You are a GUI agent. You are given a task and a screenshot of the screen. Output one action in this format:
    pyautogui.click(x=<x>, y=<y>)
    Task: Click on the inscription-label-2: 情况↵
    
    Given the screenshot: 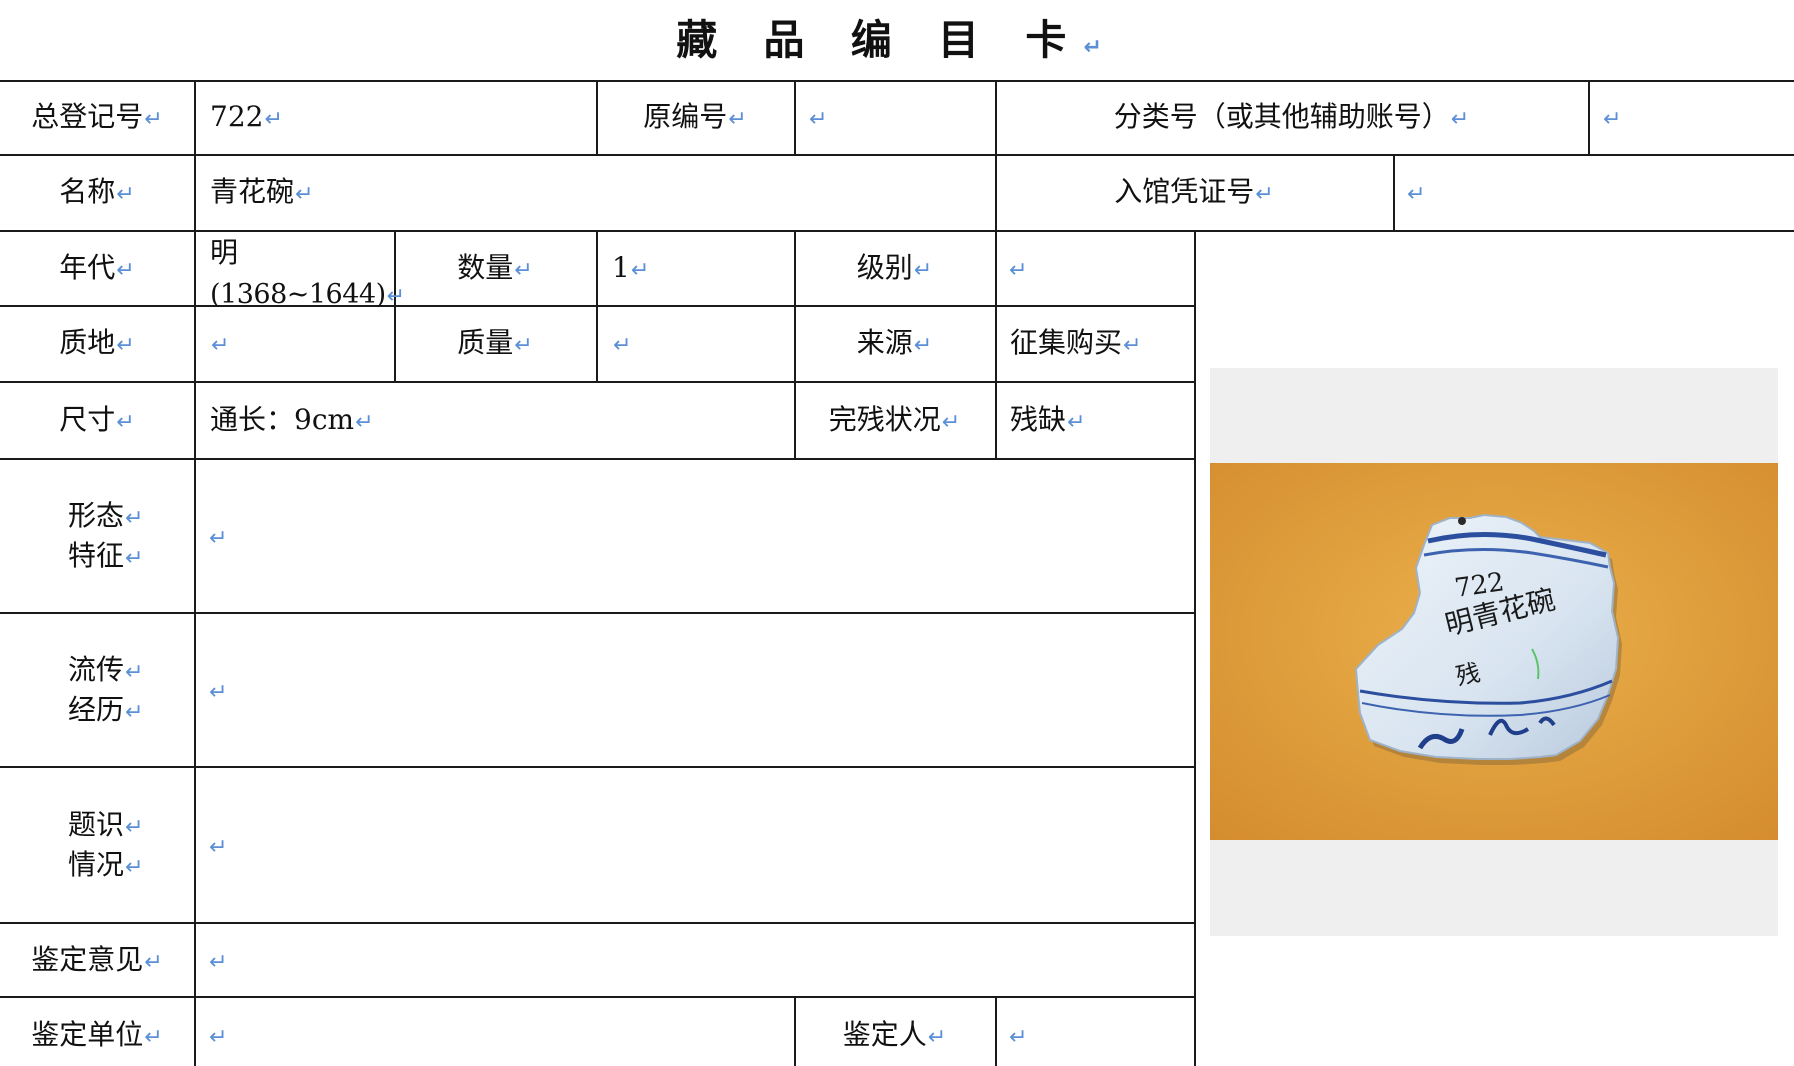 What is the action you would take?
    pyautogui.click(x=106, y=864)
    